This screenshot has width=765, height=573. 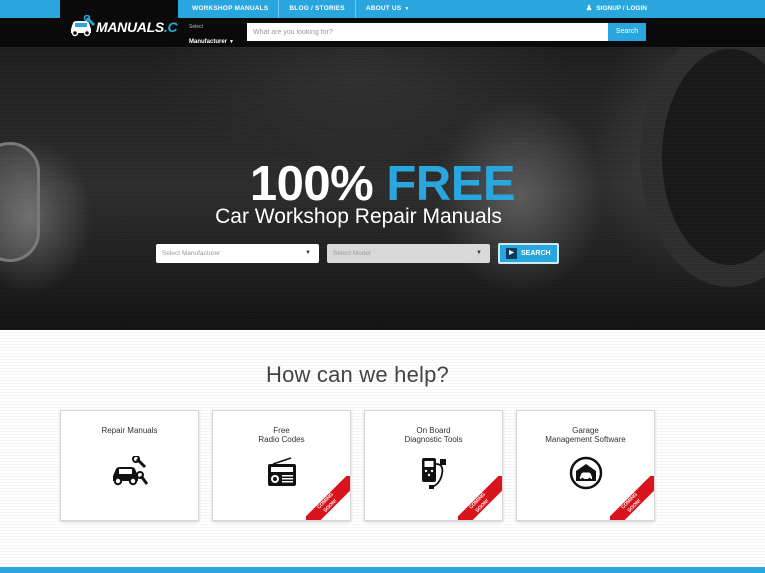 I want to click on hero-title-free: FREE, so click(x=451, y=184).